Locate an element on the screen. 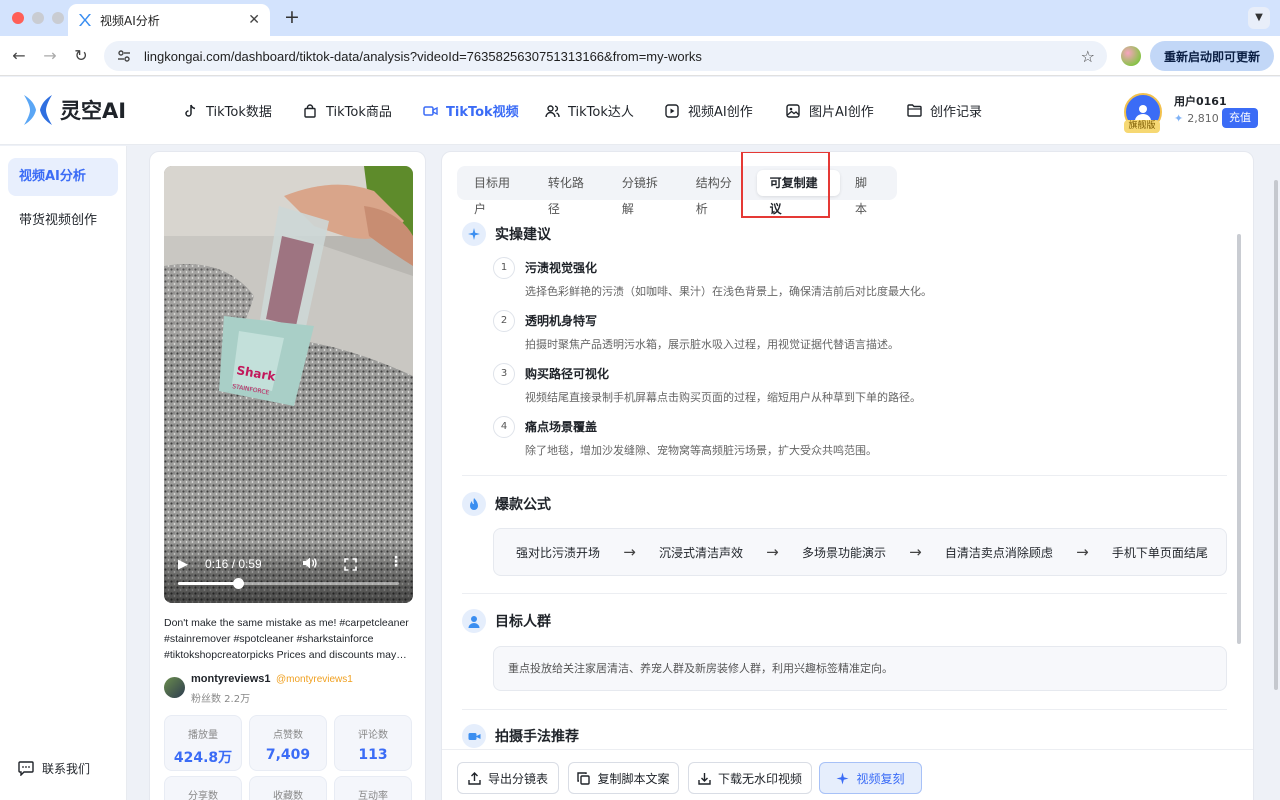  new-tab-button: + is located at coordinates (292, 18).